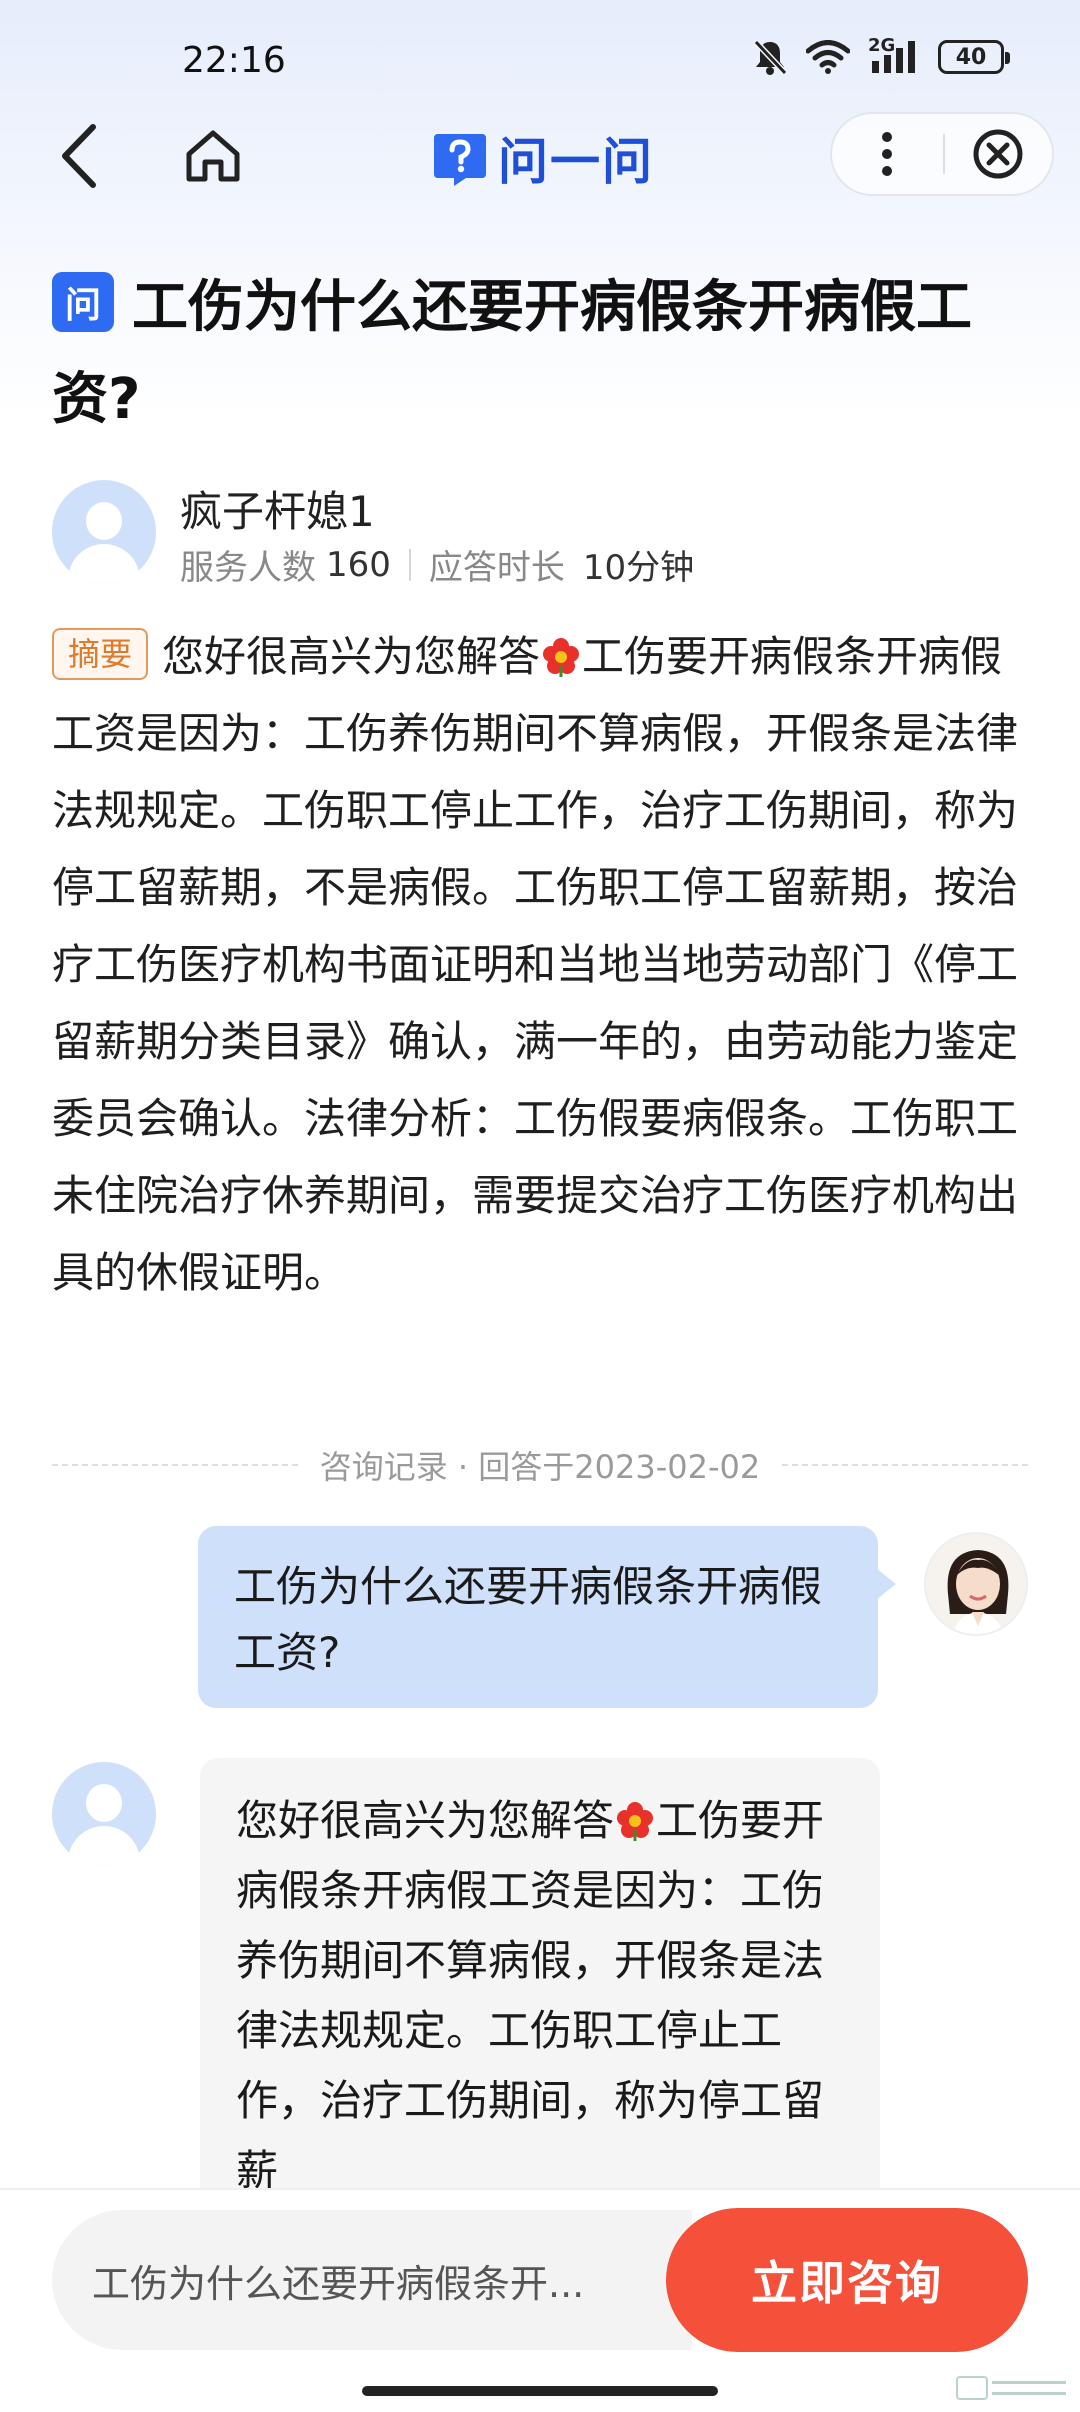 The image size is (1080, 2412). Describe the element at coordinates (351, 656) in the screenshot. I see `summary-text-start: 您好很高兴为您解答` at that location.